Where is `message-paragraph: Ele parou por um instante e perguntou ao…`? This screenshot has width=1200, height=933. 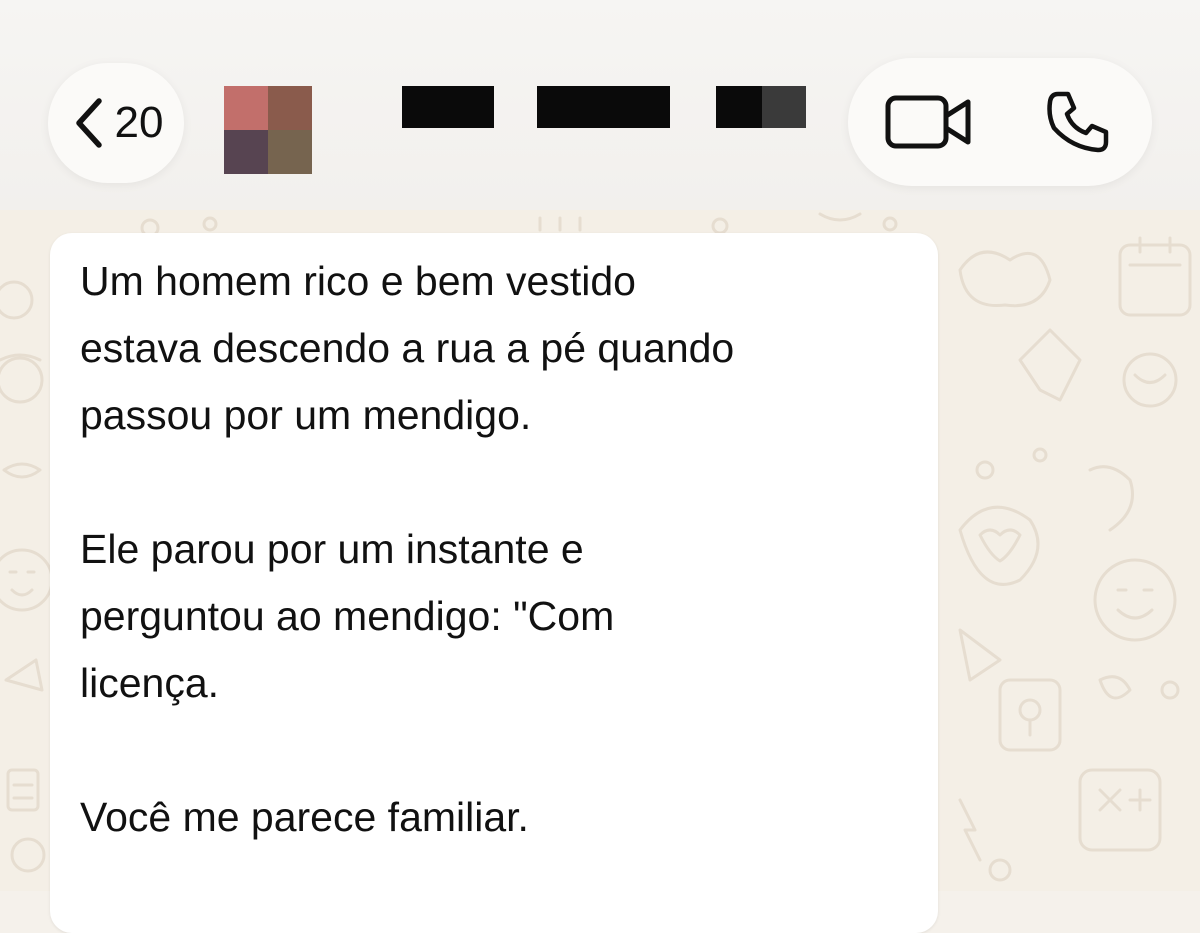
message-paragraph: Ele parou por um instante e perguntou ao… is located at coordinates (347, 616).